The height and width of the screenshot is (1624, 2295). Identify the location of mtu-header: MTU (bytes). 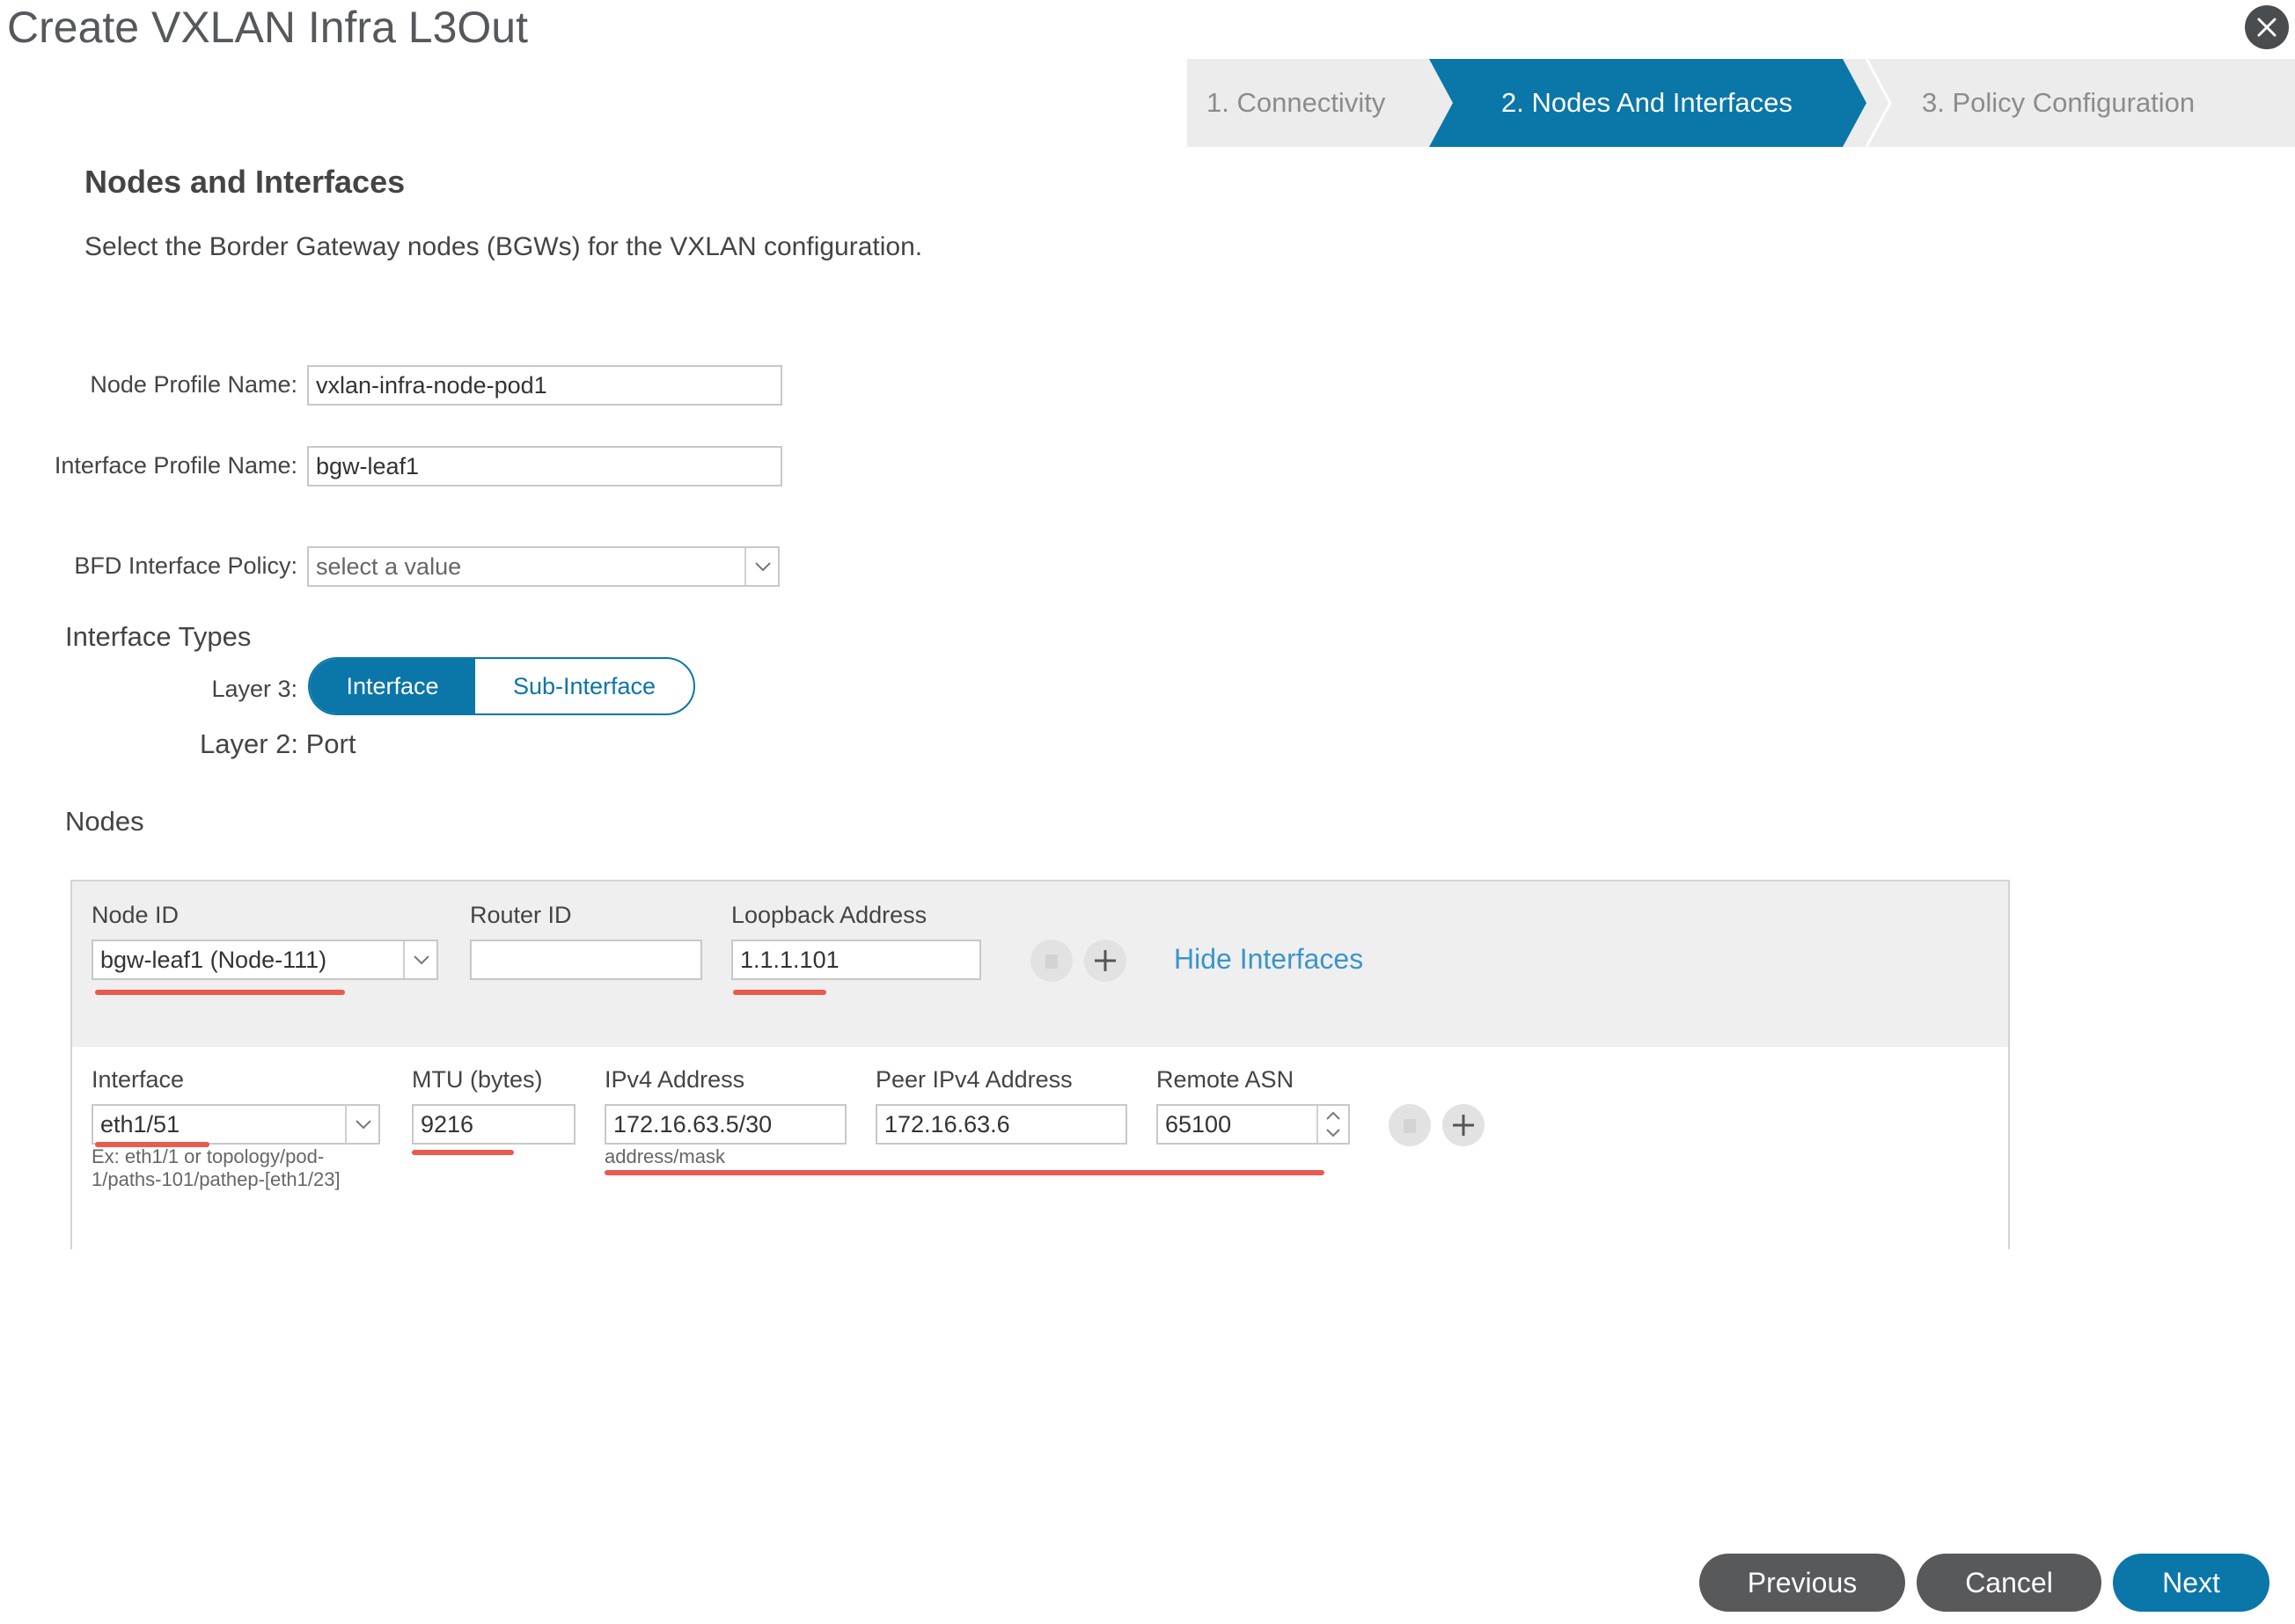
(478, 1079).